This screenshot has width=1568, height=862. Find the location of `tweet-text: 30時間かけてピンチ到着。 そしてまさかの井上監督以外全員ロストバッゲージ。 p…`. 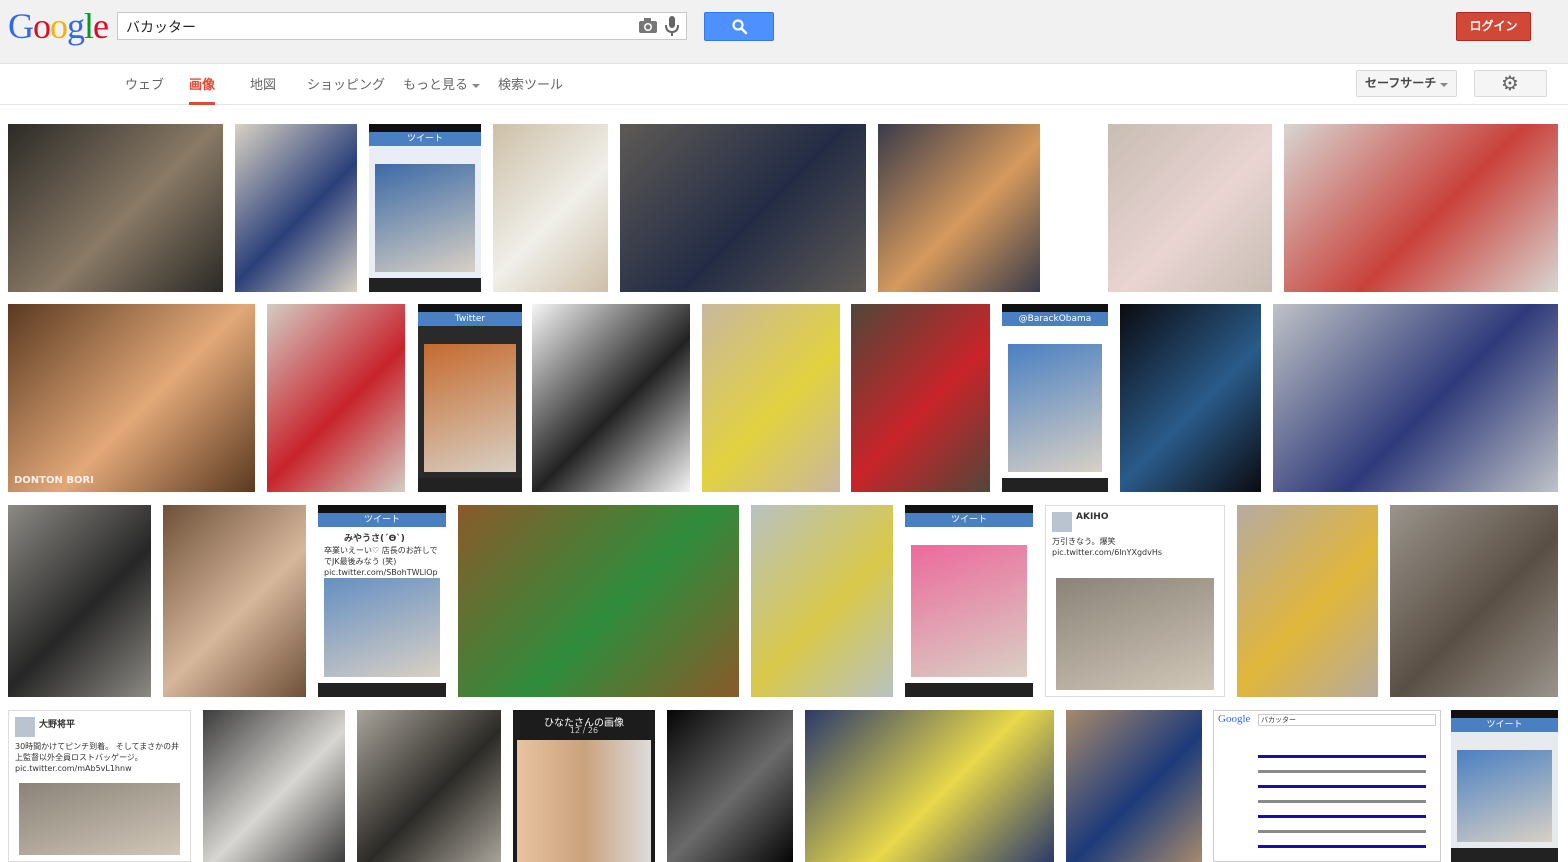

tweet-text: 30時間かけてピンチ到着。 そしてまさかの井上監督以外全員ロストバッゲージ。 p… is located at coordinates (97, 757).